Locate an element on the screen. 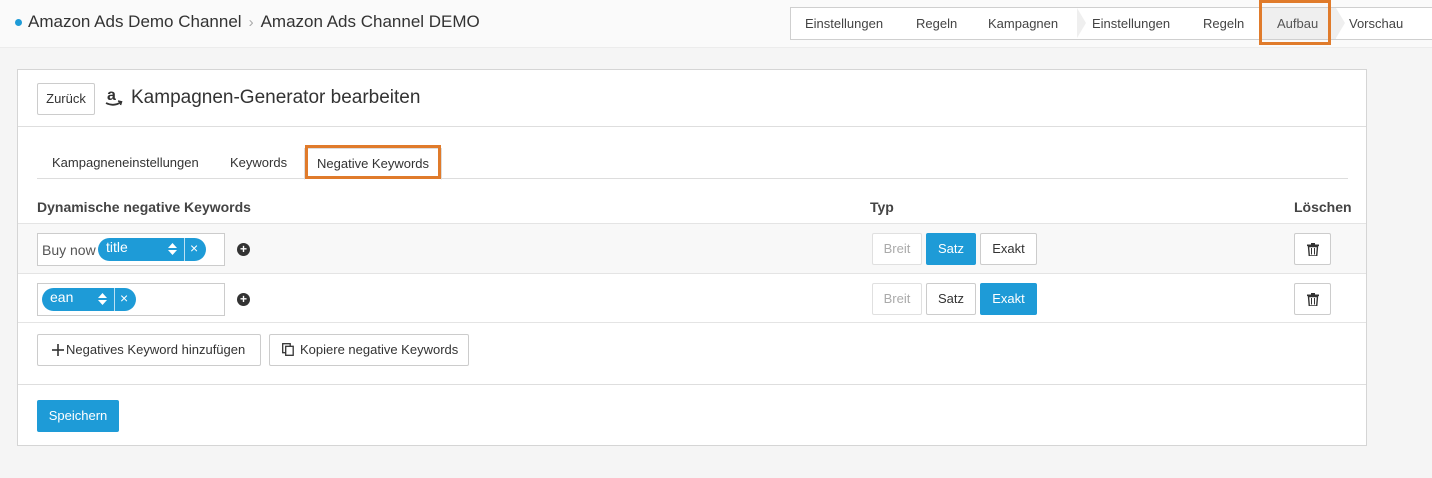 The image size is (1432, 478). breadcrumb-current: Amazon Ads Channel DEMO is located at coordinates (370, 21).